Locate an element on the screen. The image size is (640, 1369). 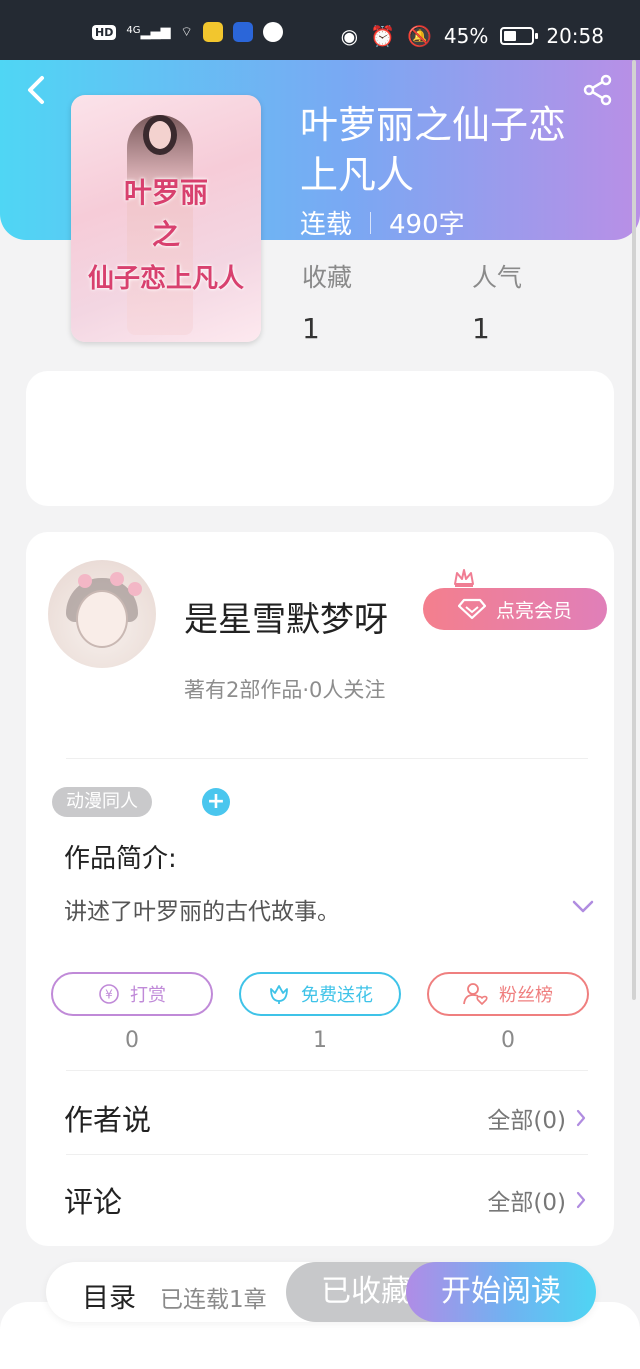
comments-title: 评论 is located at coordinates (93, 1202).